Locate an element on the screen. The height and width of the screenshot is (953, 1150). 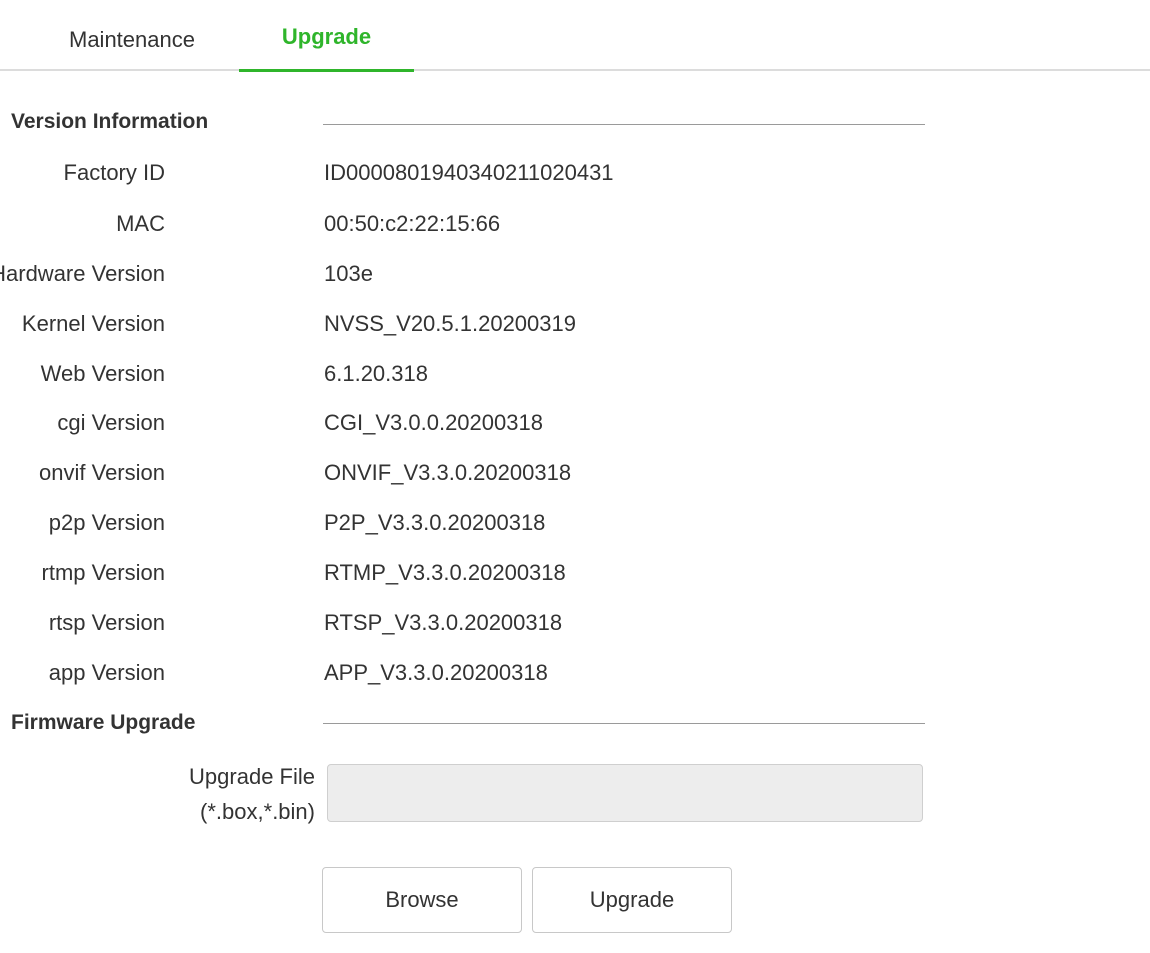
onvif-version-label: onvif Version is located at coordinates (102, 472).